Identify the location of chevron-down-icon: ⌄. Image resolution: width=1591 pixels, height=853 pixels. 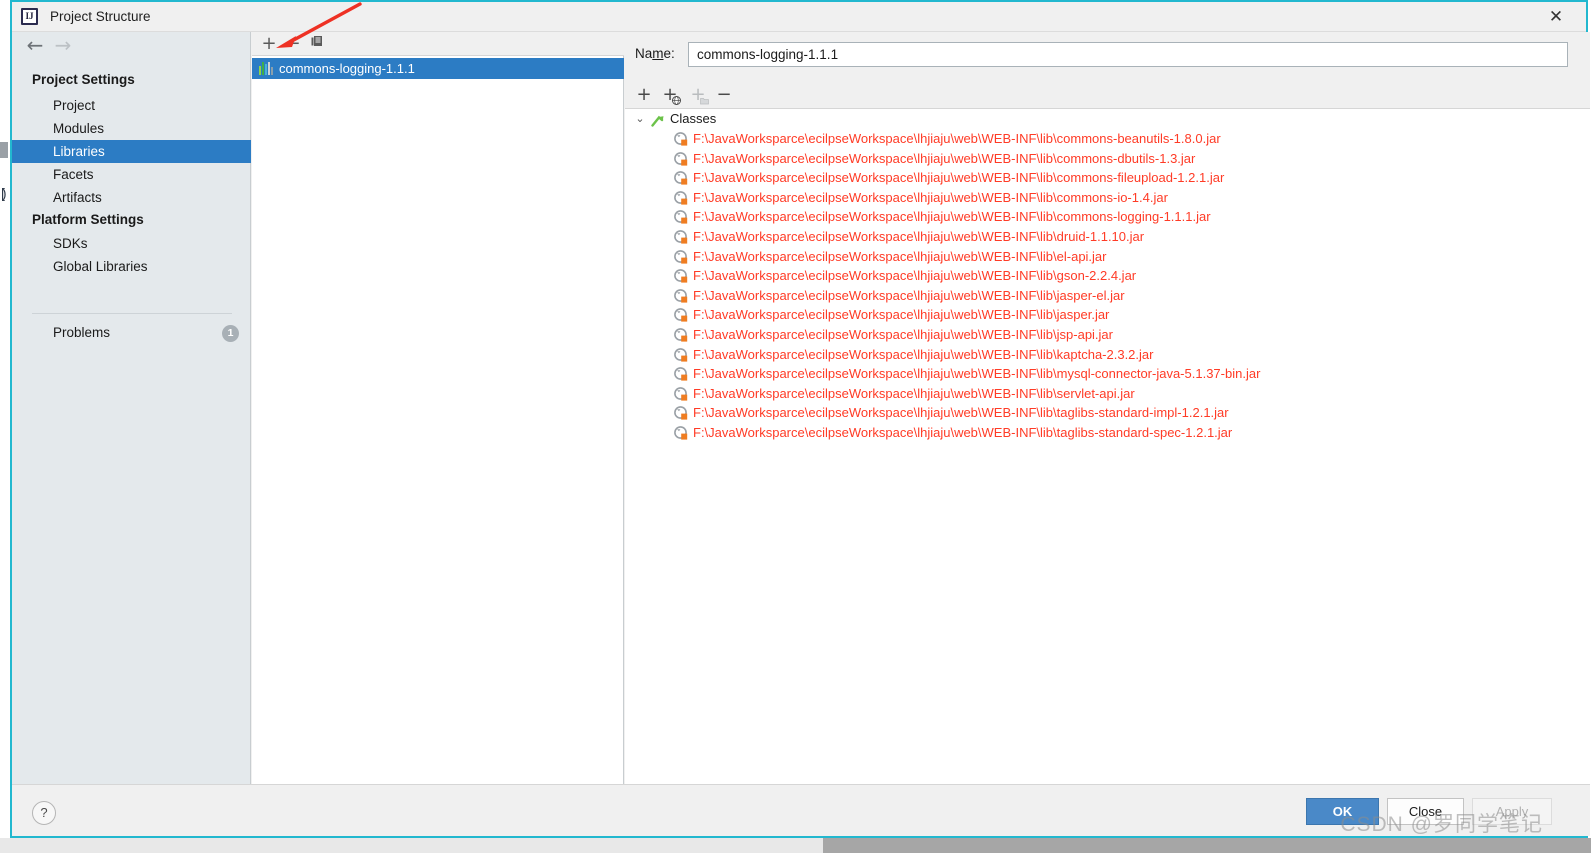
(640, 119).